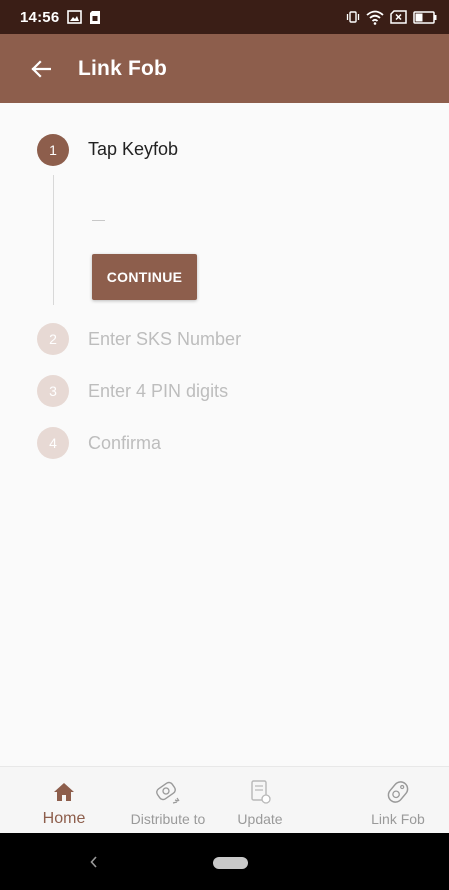  Describe the element at coordinates (425, 17) in the screenshot. I see `battery-icon` at that location.